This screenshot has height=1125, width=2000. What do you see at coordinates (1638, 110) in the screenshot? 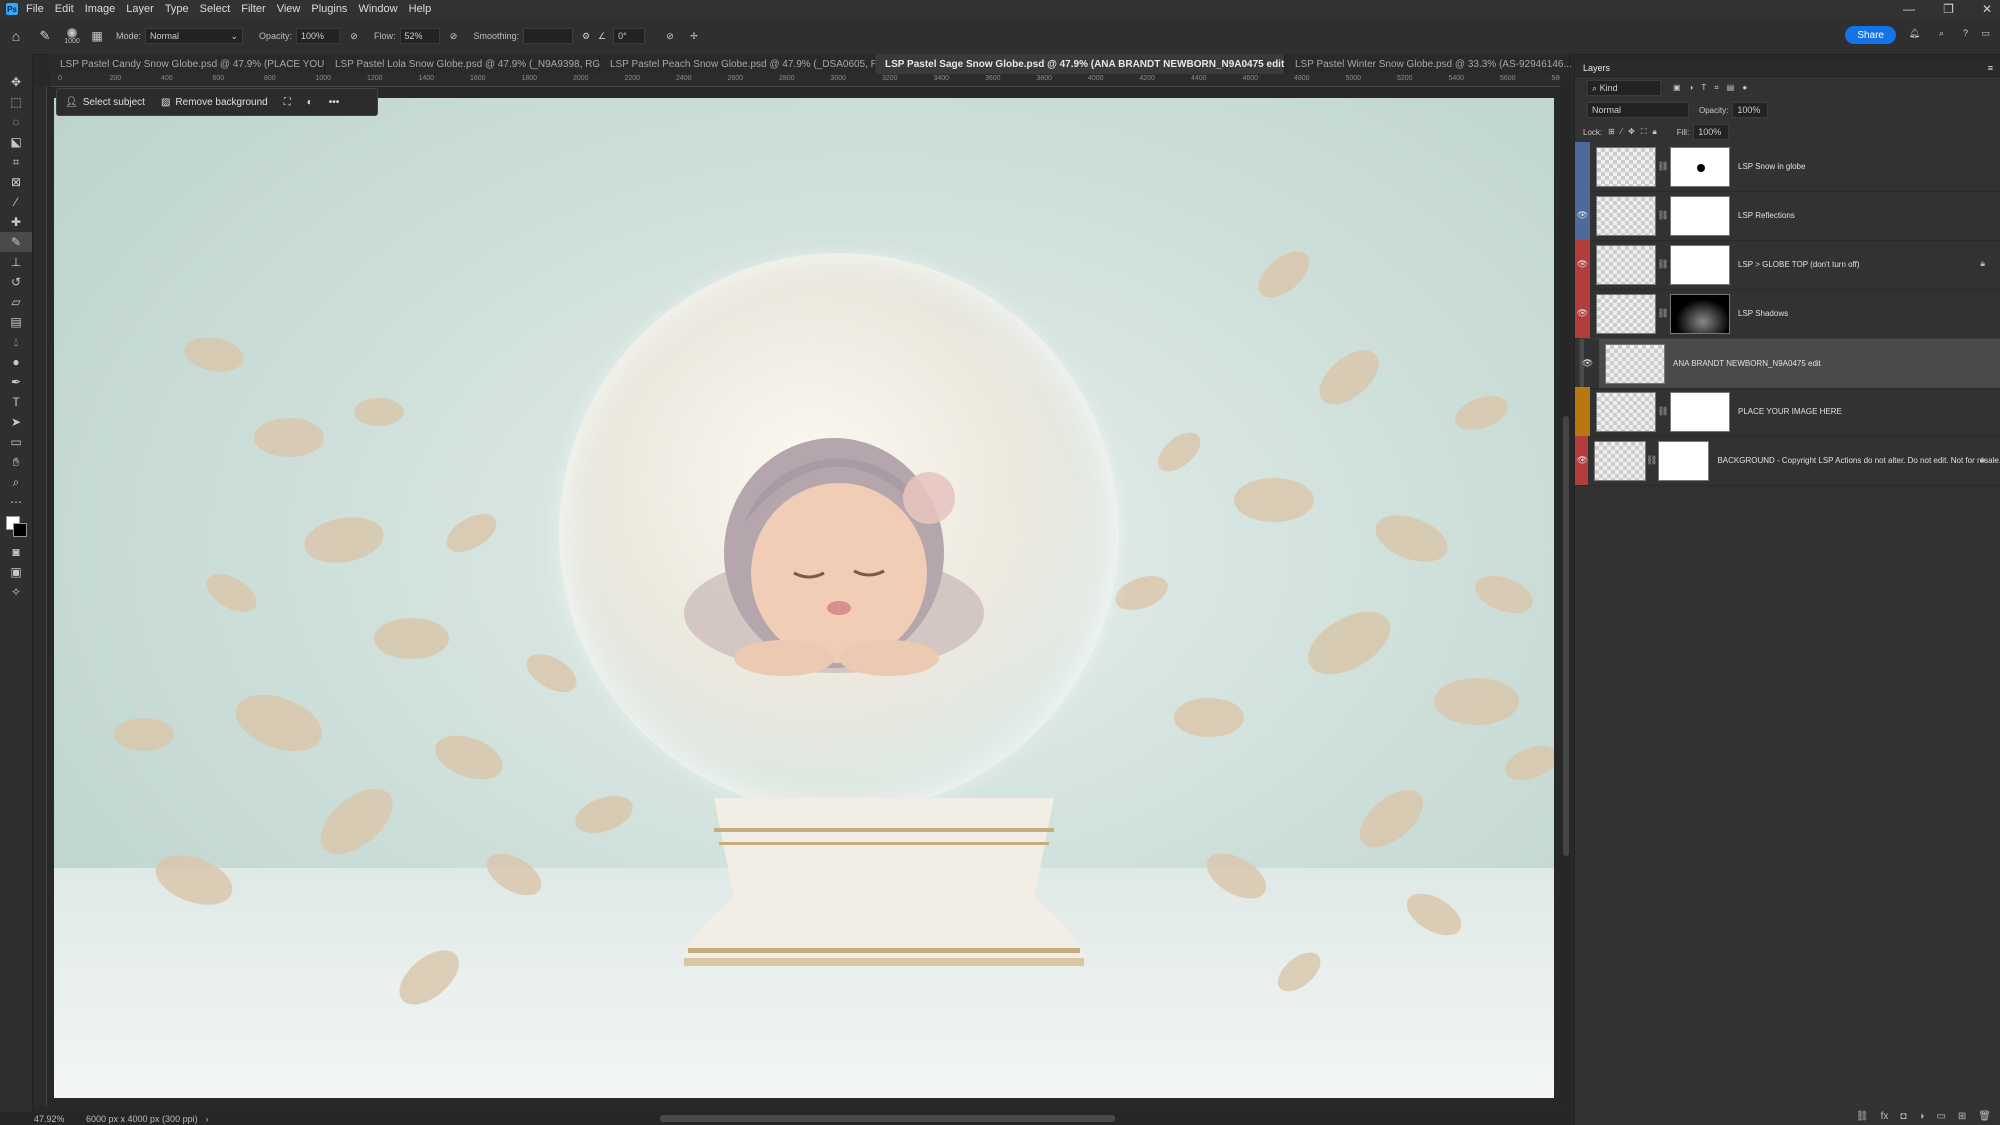
I see `blend-mode-select: Normal` at bounding box center [1638, 110].